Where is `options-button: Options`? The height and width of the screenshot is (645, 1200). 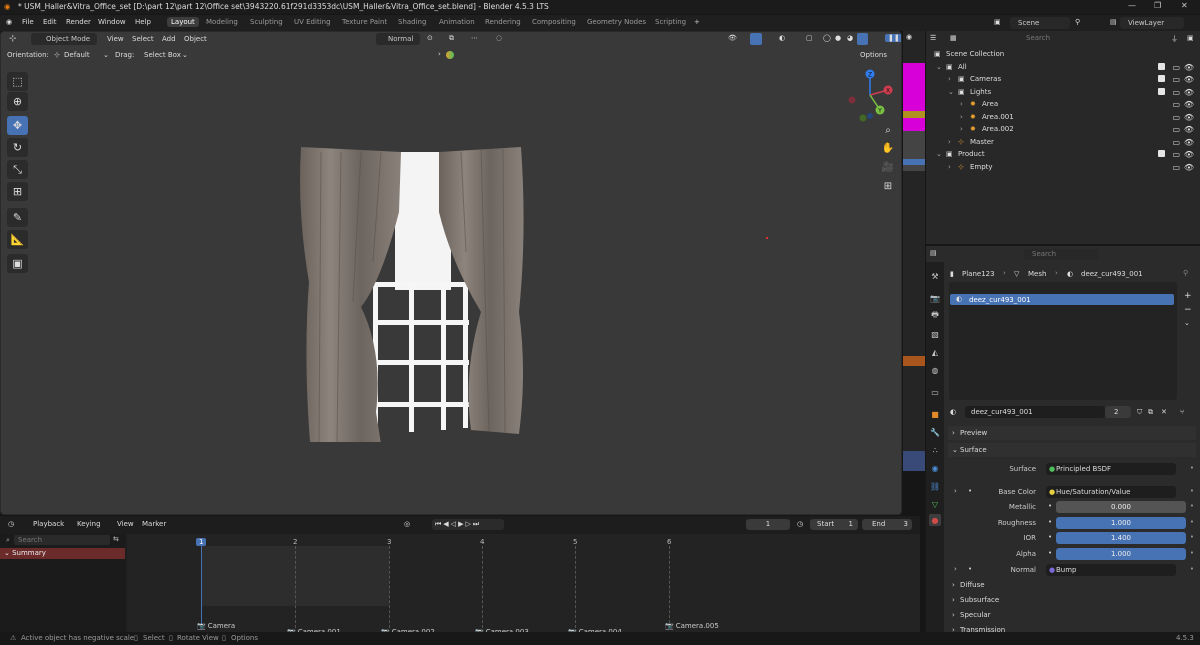 options-button: Options is located at coordinates (873, 55).